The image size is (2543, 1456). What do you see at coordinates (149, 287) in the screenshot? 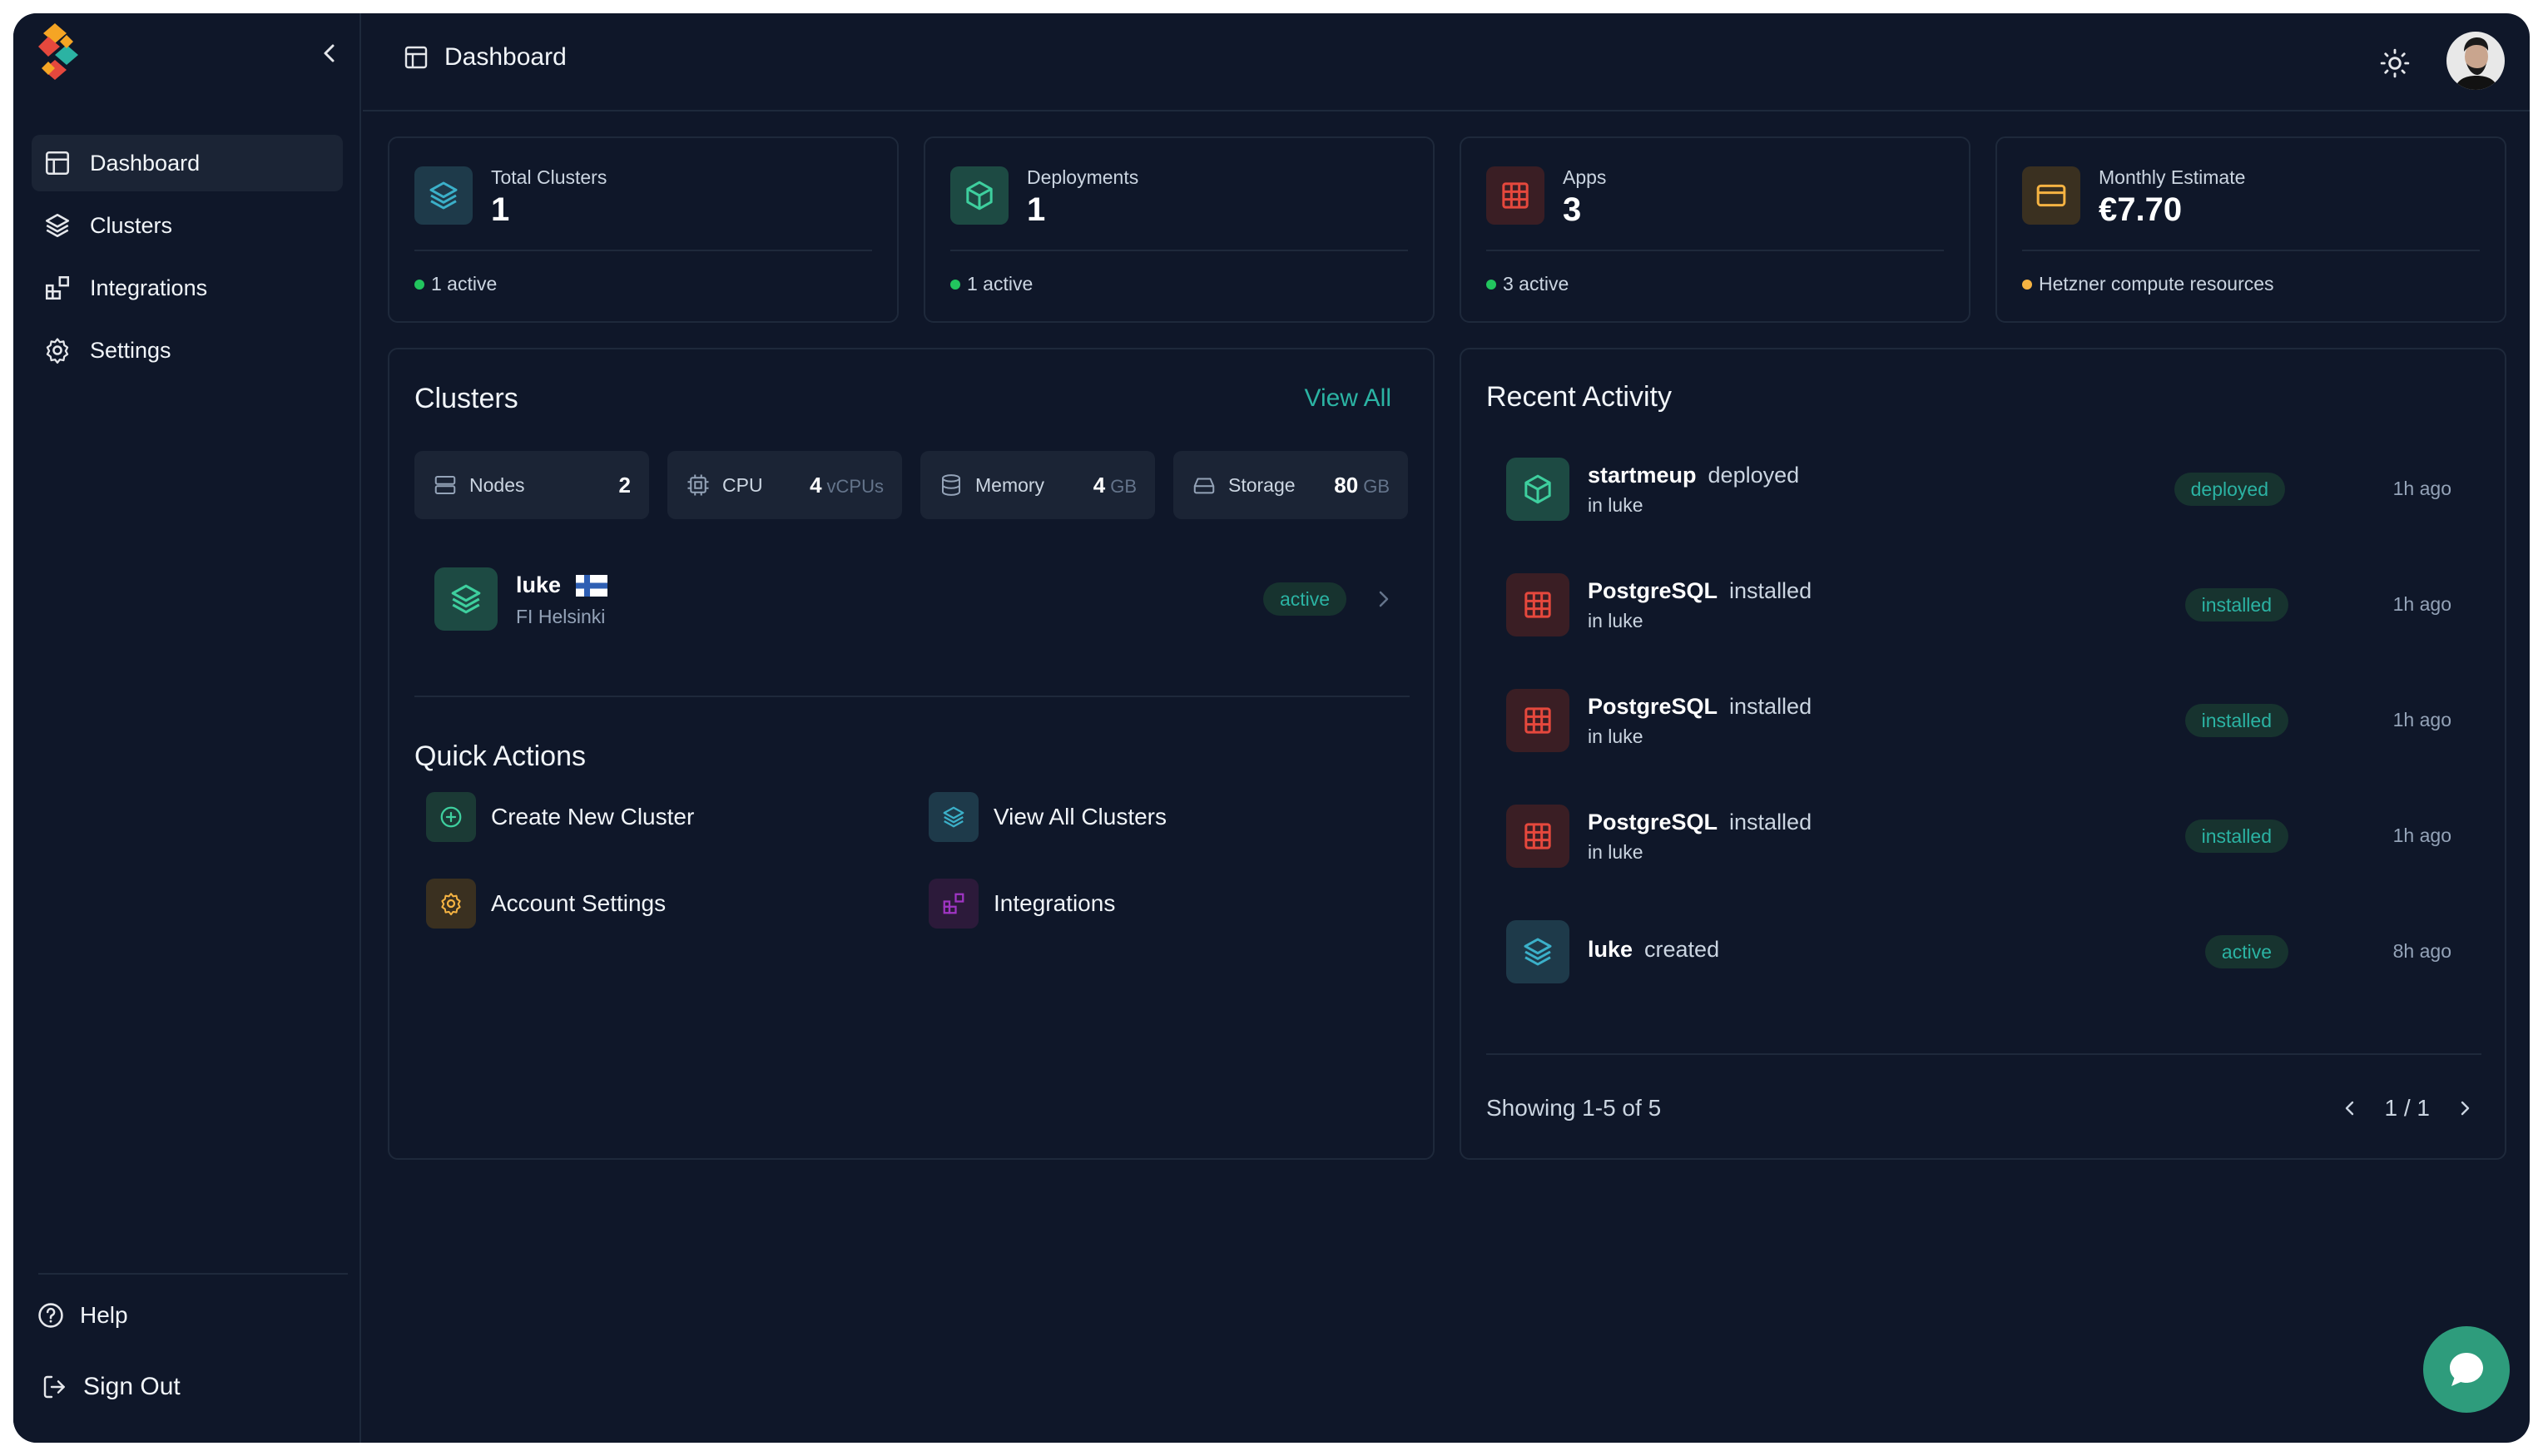
I see `sidebar-item-label: Integrations` at bounding box center [149, 287].